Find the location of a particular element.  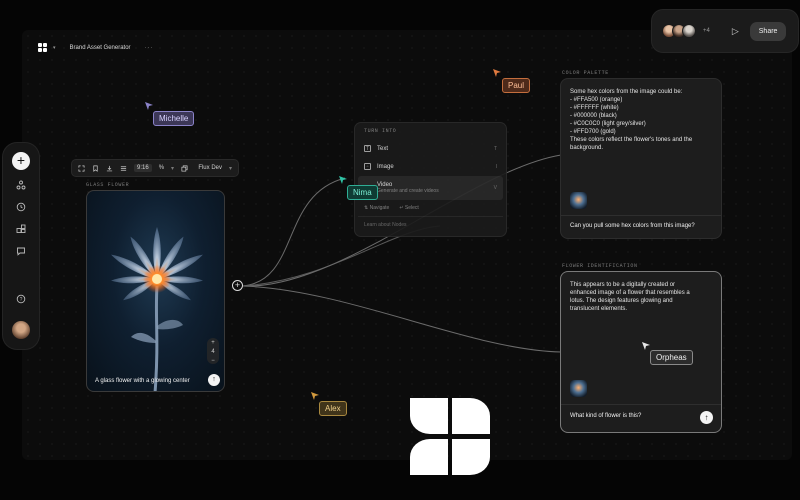

glass-flower-image is located at coordinates (157, 309).